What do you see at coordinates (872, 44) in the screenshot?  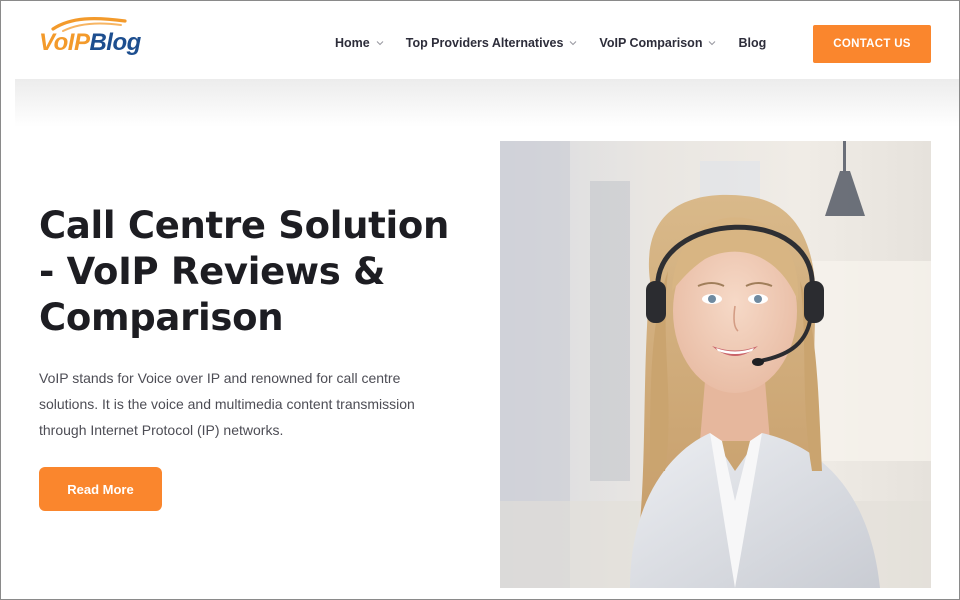 I see `contact-us-button: CONTACT US` at bounding box center [872, 44].